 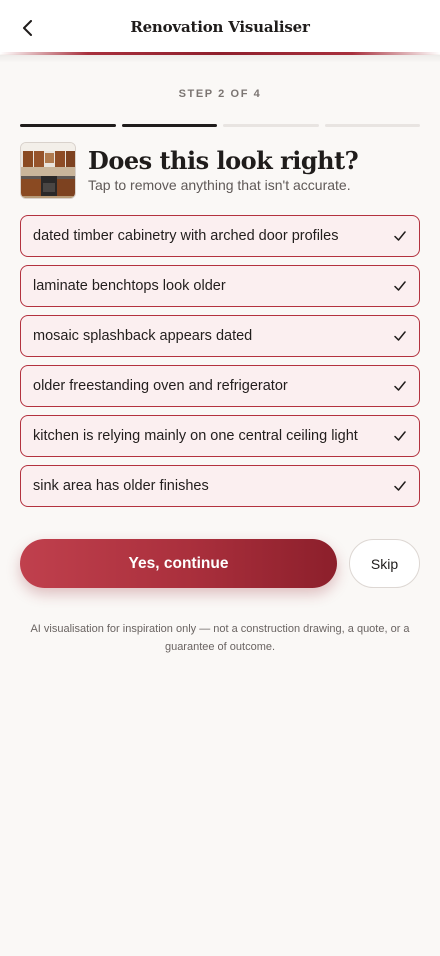 I want to click on issue-chip-sink: sink area has older finishes, so click(x=220, y=486).